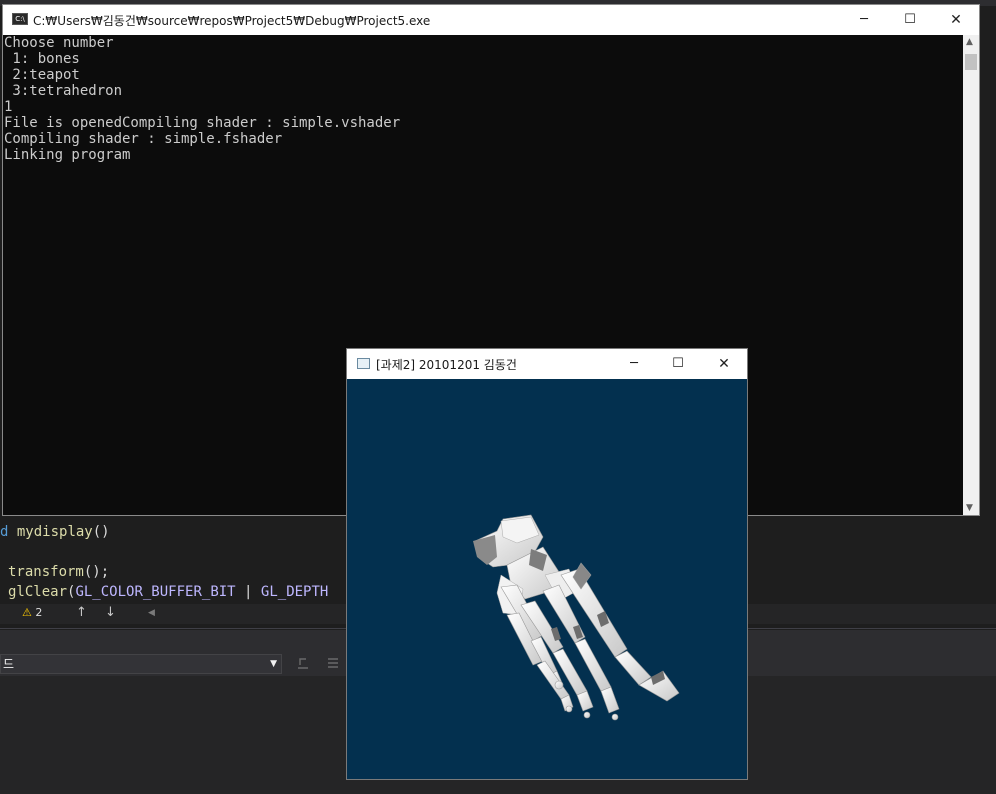 This screenshot has width=996, height=794. Describe the element at coordinates (446, 365) in the screenshot. I see `opengl-title: [과제2] 20101201 김동건` at that location.